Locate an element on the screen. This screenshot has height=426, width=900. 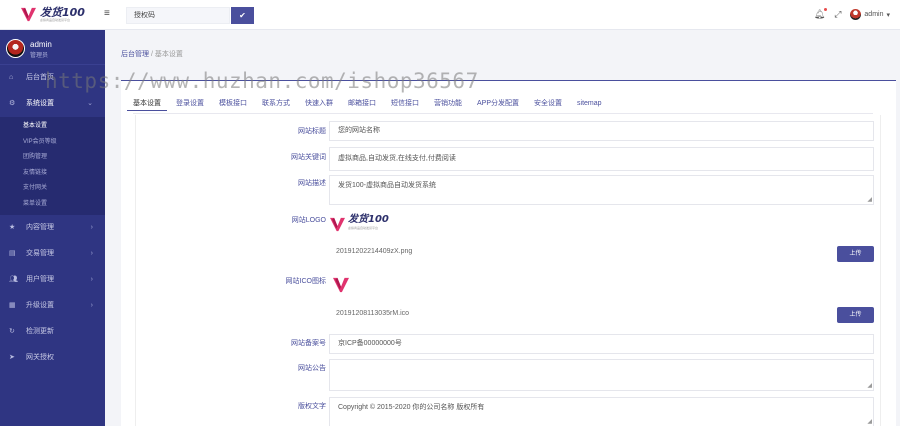
breadcrumb-current: 基本设置 is located at coordinates (168, 54).